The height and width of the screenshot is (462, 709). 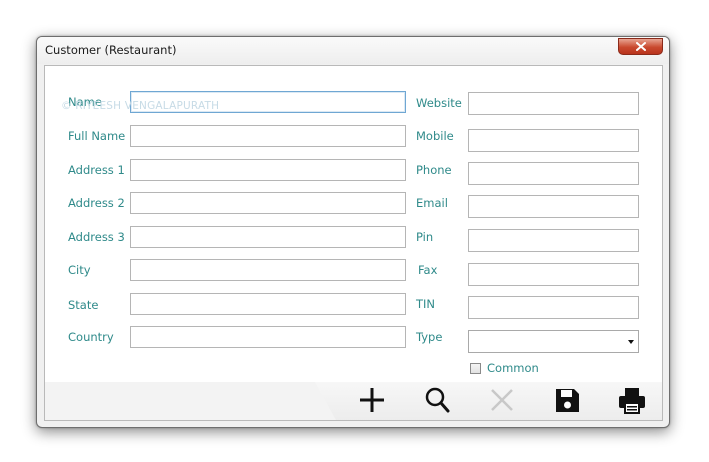 What do you see at coordinates (96, 170) in the screenshot?
I see `label-address-1: Address 1` at bounding box center [96, 170].